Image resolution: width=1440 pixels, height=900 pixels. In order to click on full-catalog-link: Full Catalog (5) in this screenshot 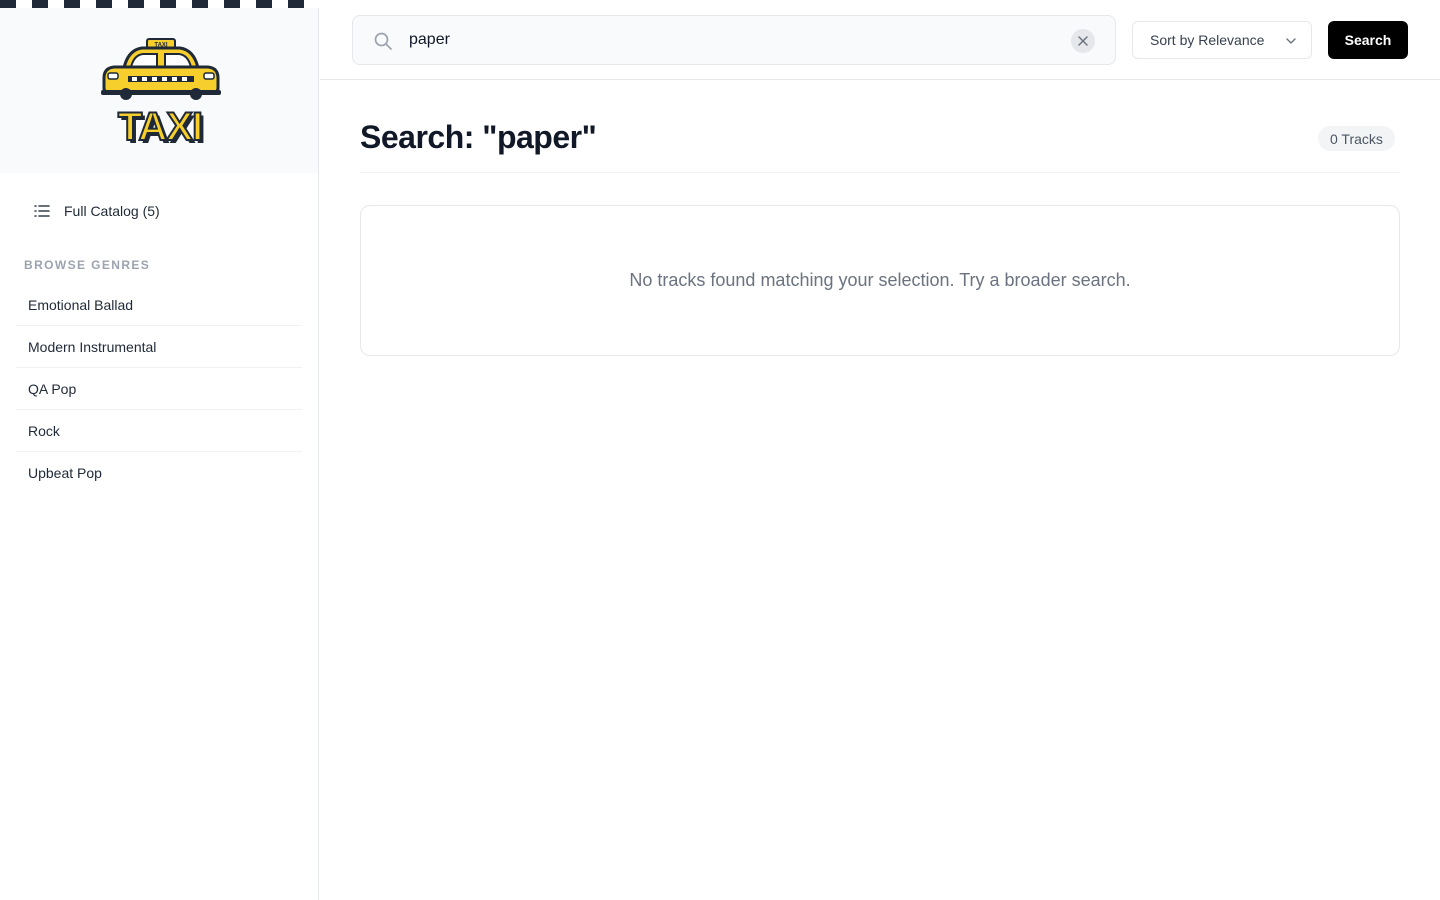, I will do `click(159, 211)`.